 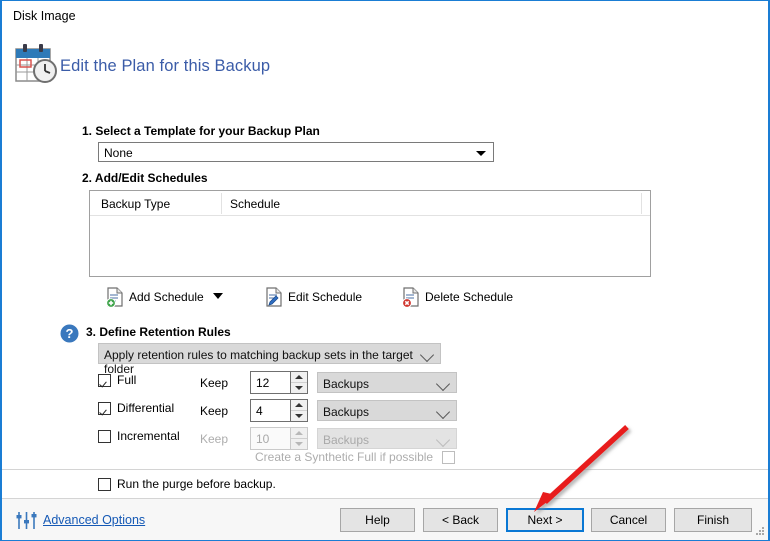 I want to click on schedules-table-header: Backup Type Schedule, so click(x=370, y=203).